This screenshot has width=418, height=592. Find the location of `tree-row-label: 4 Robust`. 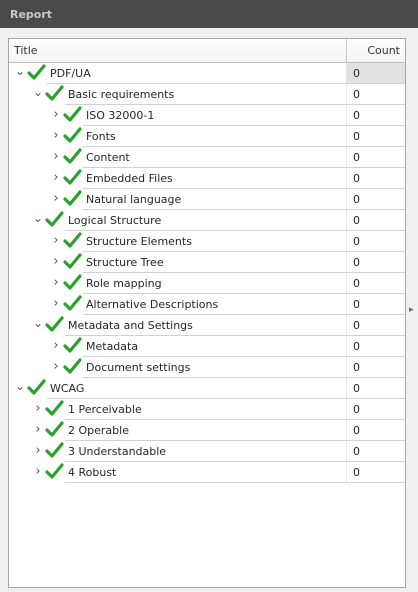

tree-row-label: 4 Robust is located at coordinates (92, 472).